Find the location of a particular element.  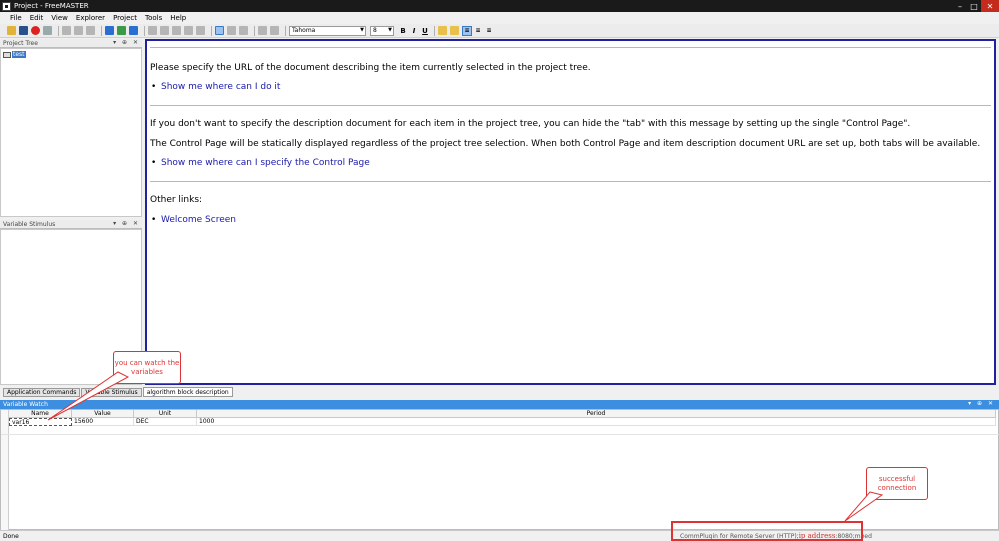

cell-value: 15600 is located at coordinates (103, 422).